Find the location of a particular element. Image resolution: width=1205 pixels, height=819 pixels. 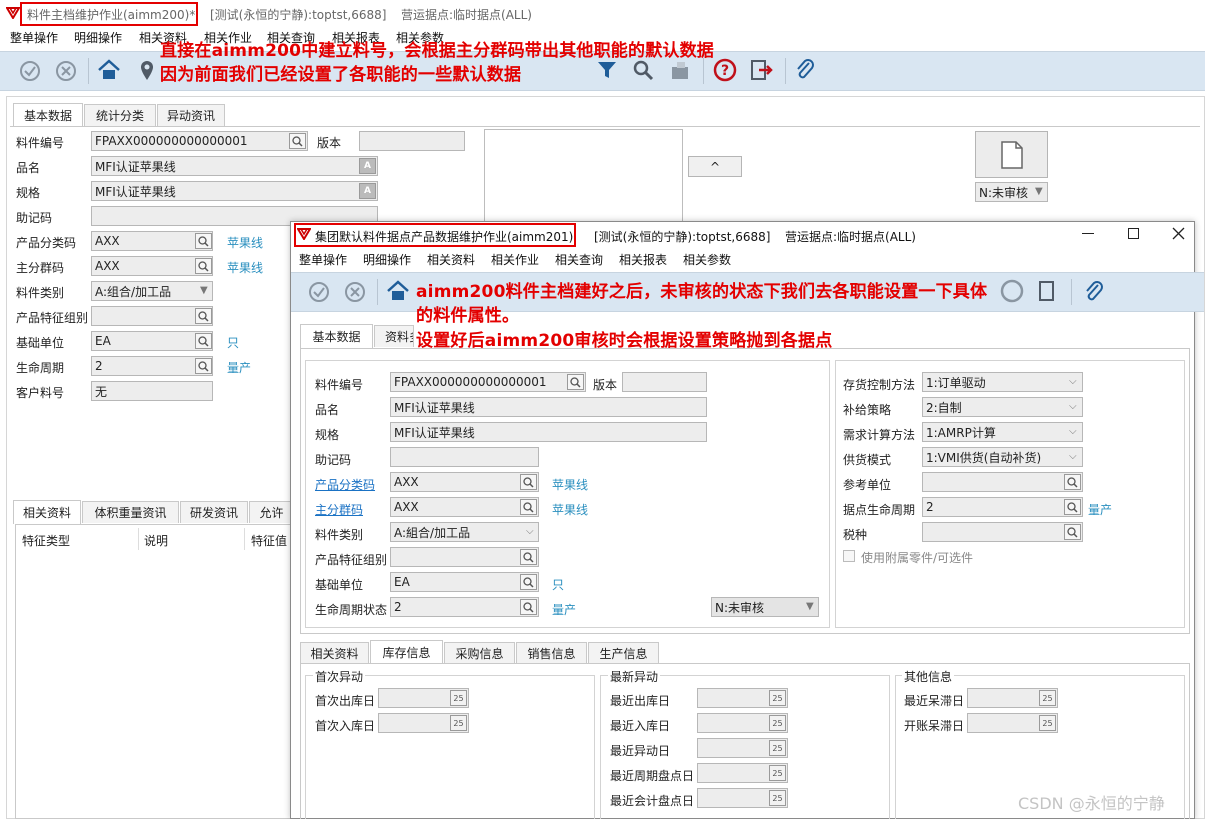

export-icon is located at coordinates (680, 70).